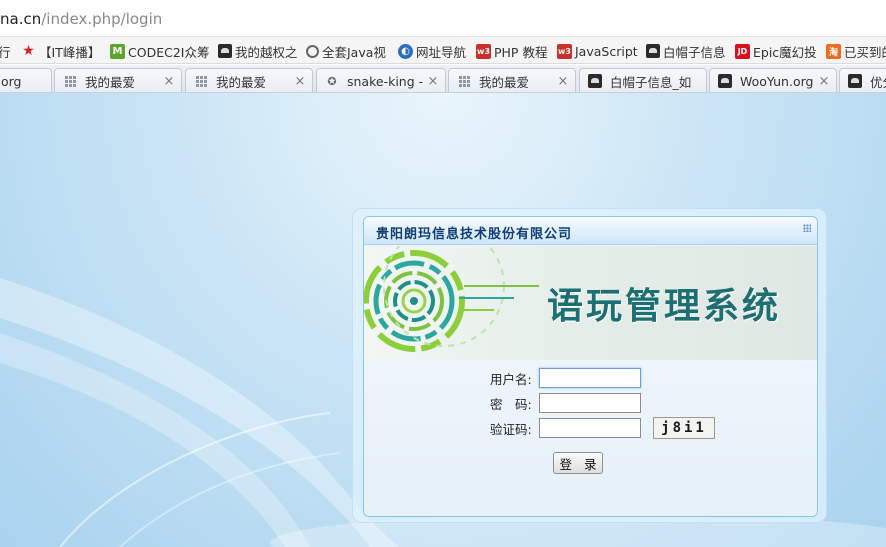  What do you see at coordinates (684, 428) in the screenshot?
I see `captcha-image: j8i1` at bounding box center [684, 428].